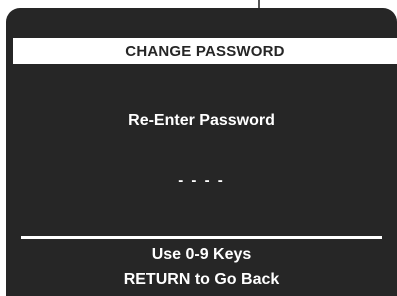 The width and height of the screenshot is (397, 296). What do you see at coordinates (201, 180) in the screenshot?
I see `password-entry-field: - - - -` at bounding box center [201, 180].